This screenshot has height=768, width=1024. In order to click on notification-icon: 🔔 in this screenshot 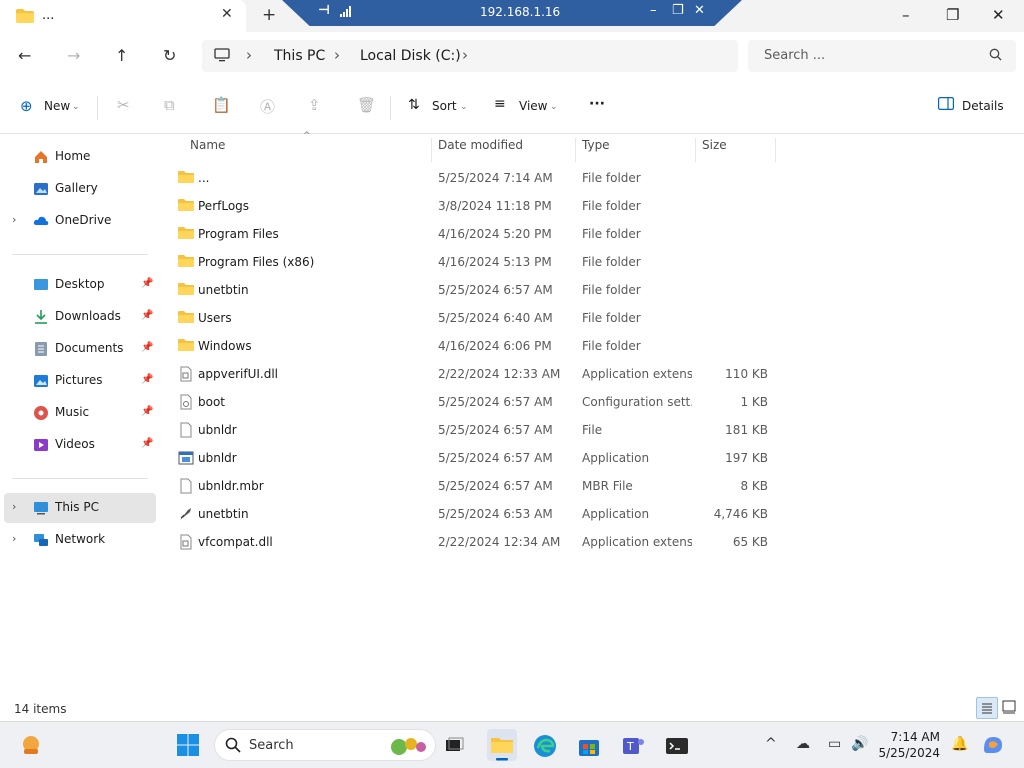, I will do `click(959, 744)`.